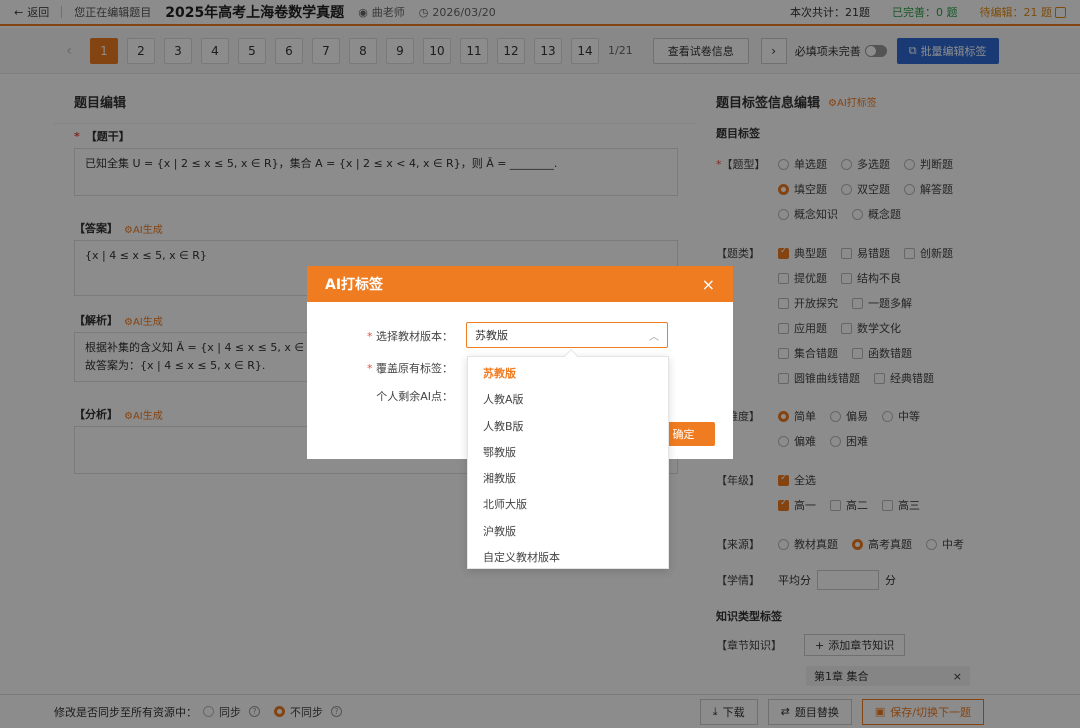  I want to click on dropdown-option: 鄂教版, so click(568, 453).